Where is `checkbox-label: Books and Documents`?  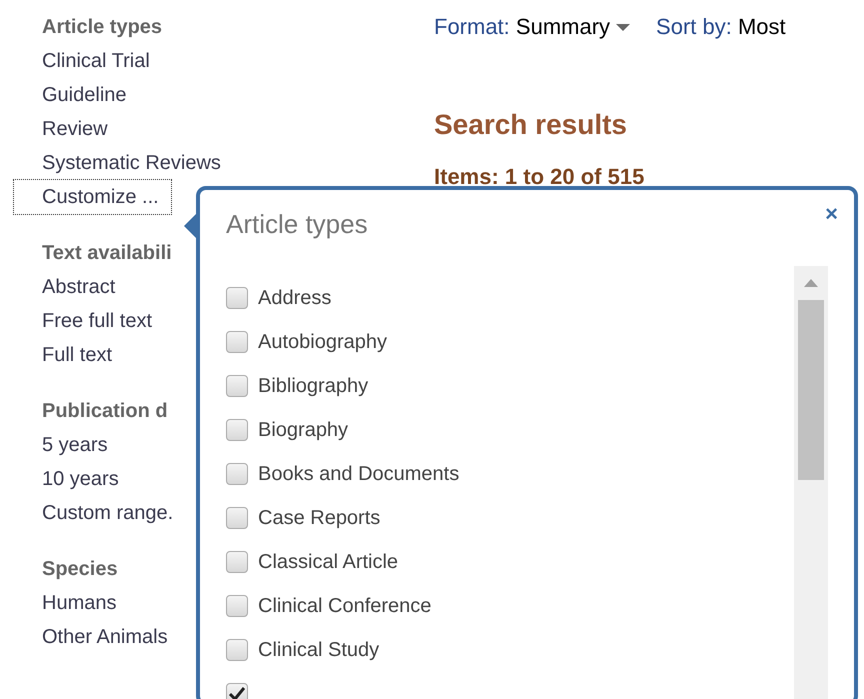
checkbox-label: Books and Documents is located at coordinates (359, 474).